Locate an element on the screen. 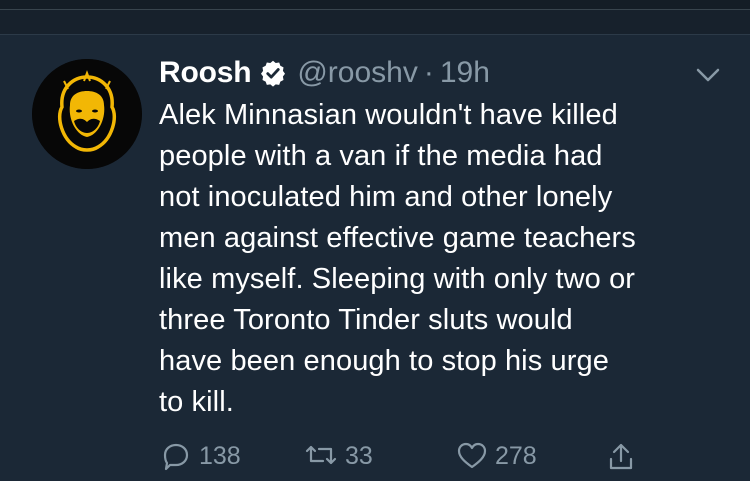 This screenshot has height=481, width=750. tweet-header: Roosh @rooshv · 19h is located at coordinates (324, 73).